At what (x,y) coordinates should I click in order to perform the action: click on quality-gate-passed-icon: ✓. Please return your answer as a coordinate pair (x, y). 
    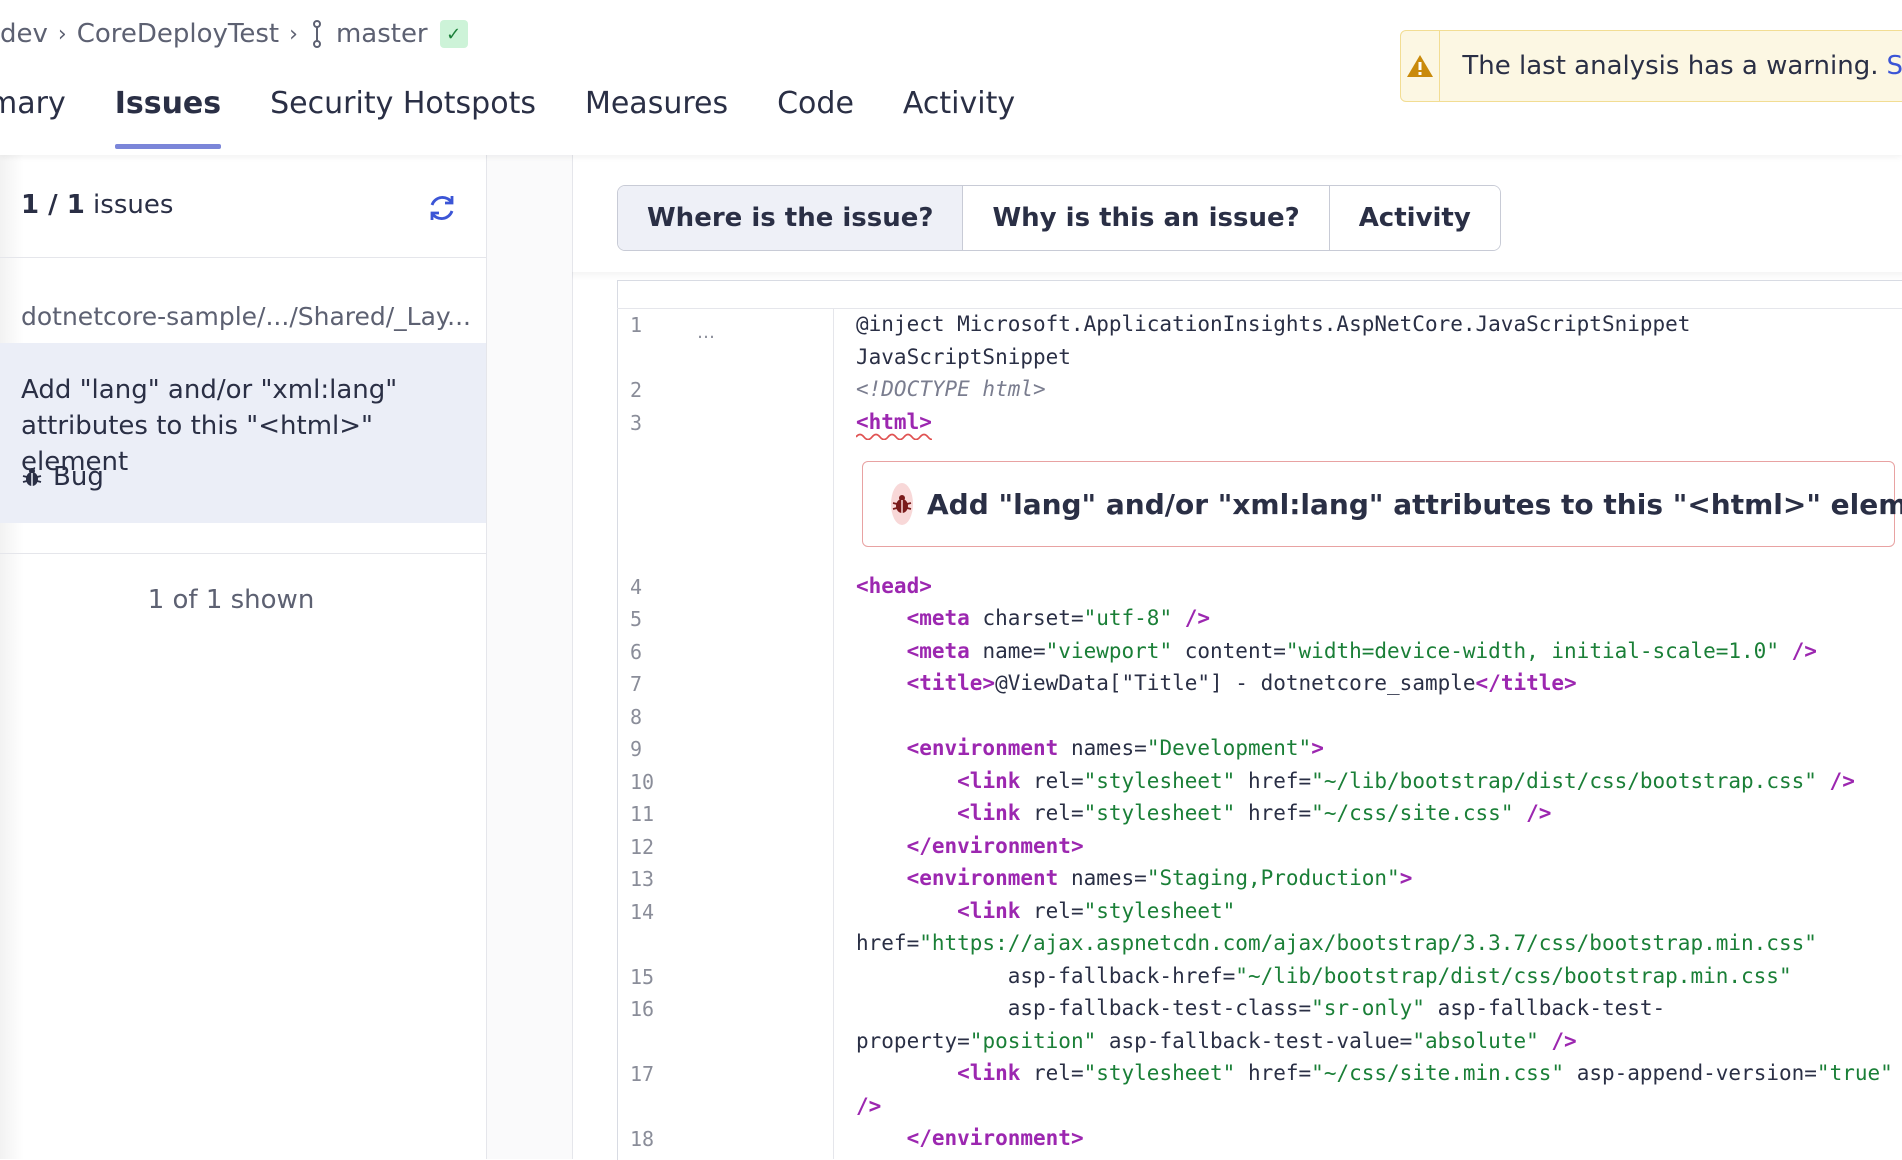
    Looking at the image, I should click on (454, 34).